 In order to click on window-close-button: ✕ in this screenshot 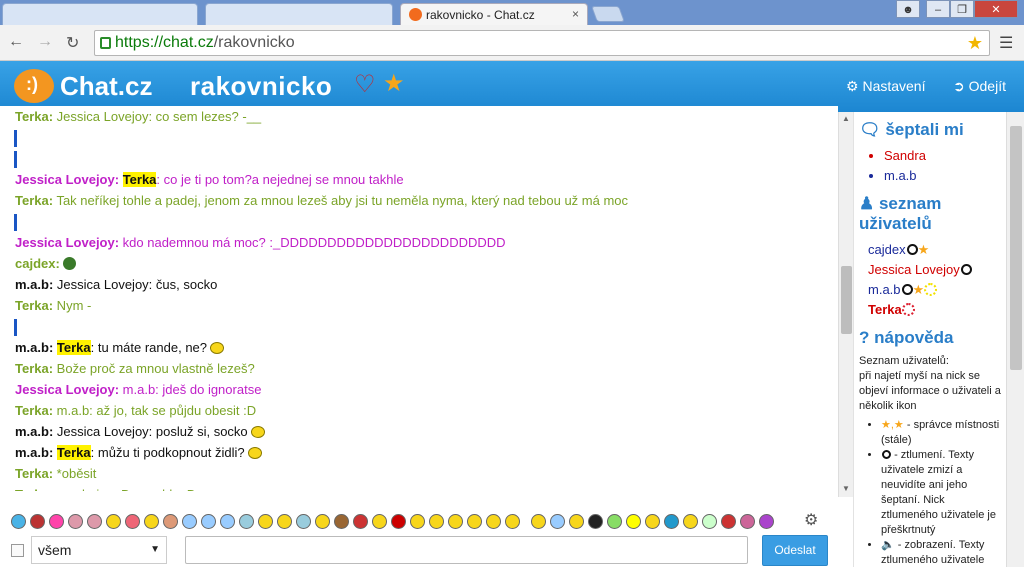, I will do `click(996, 9)`.